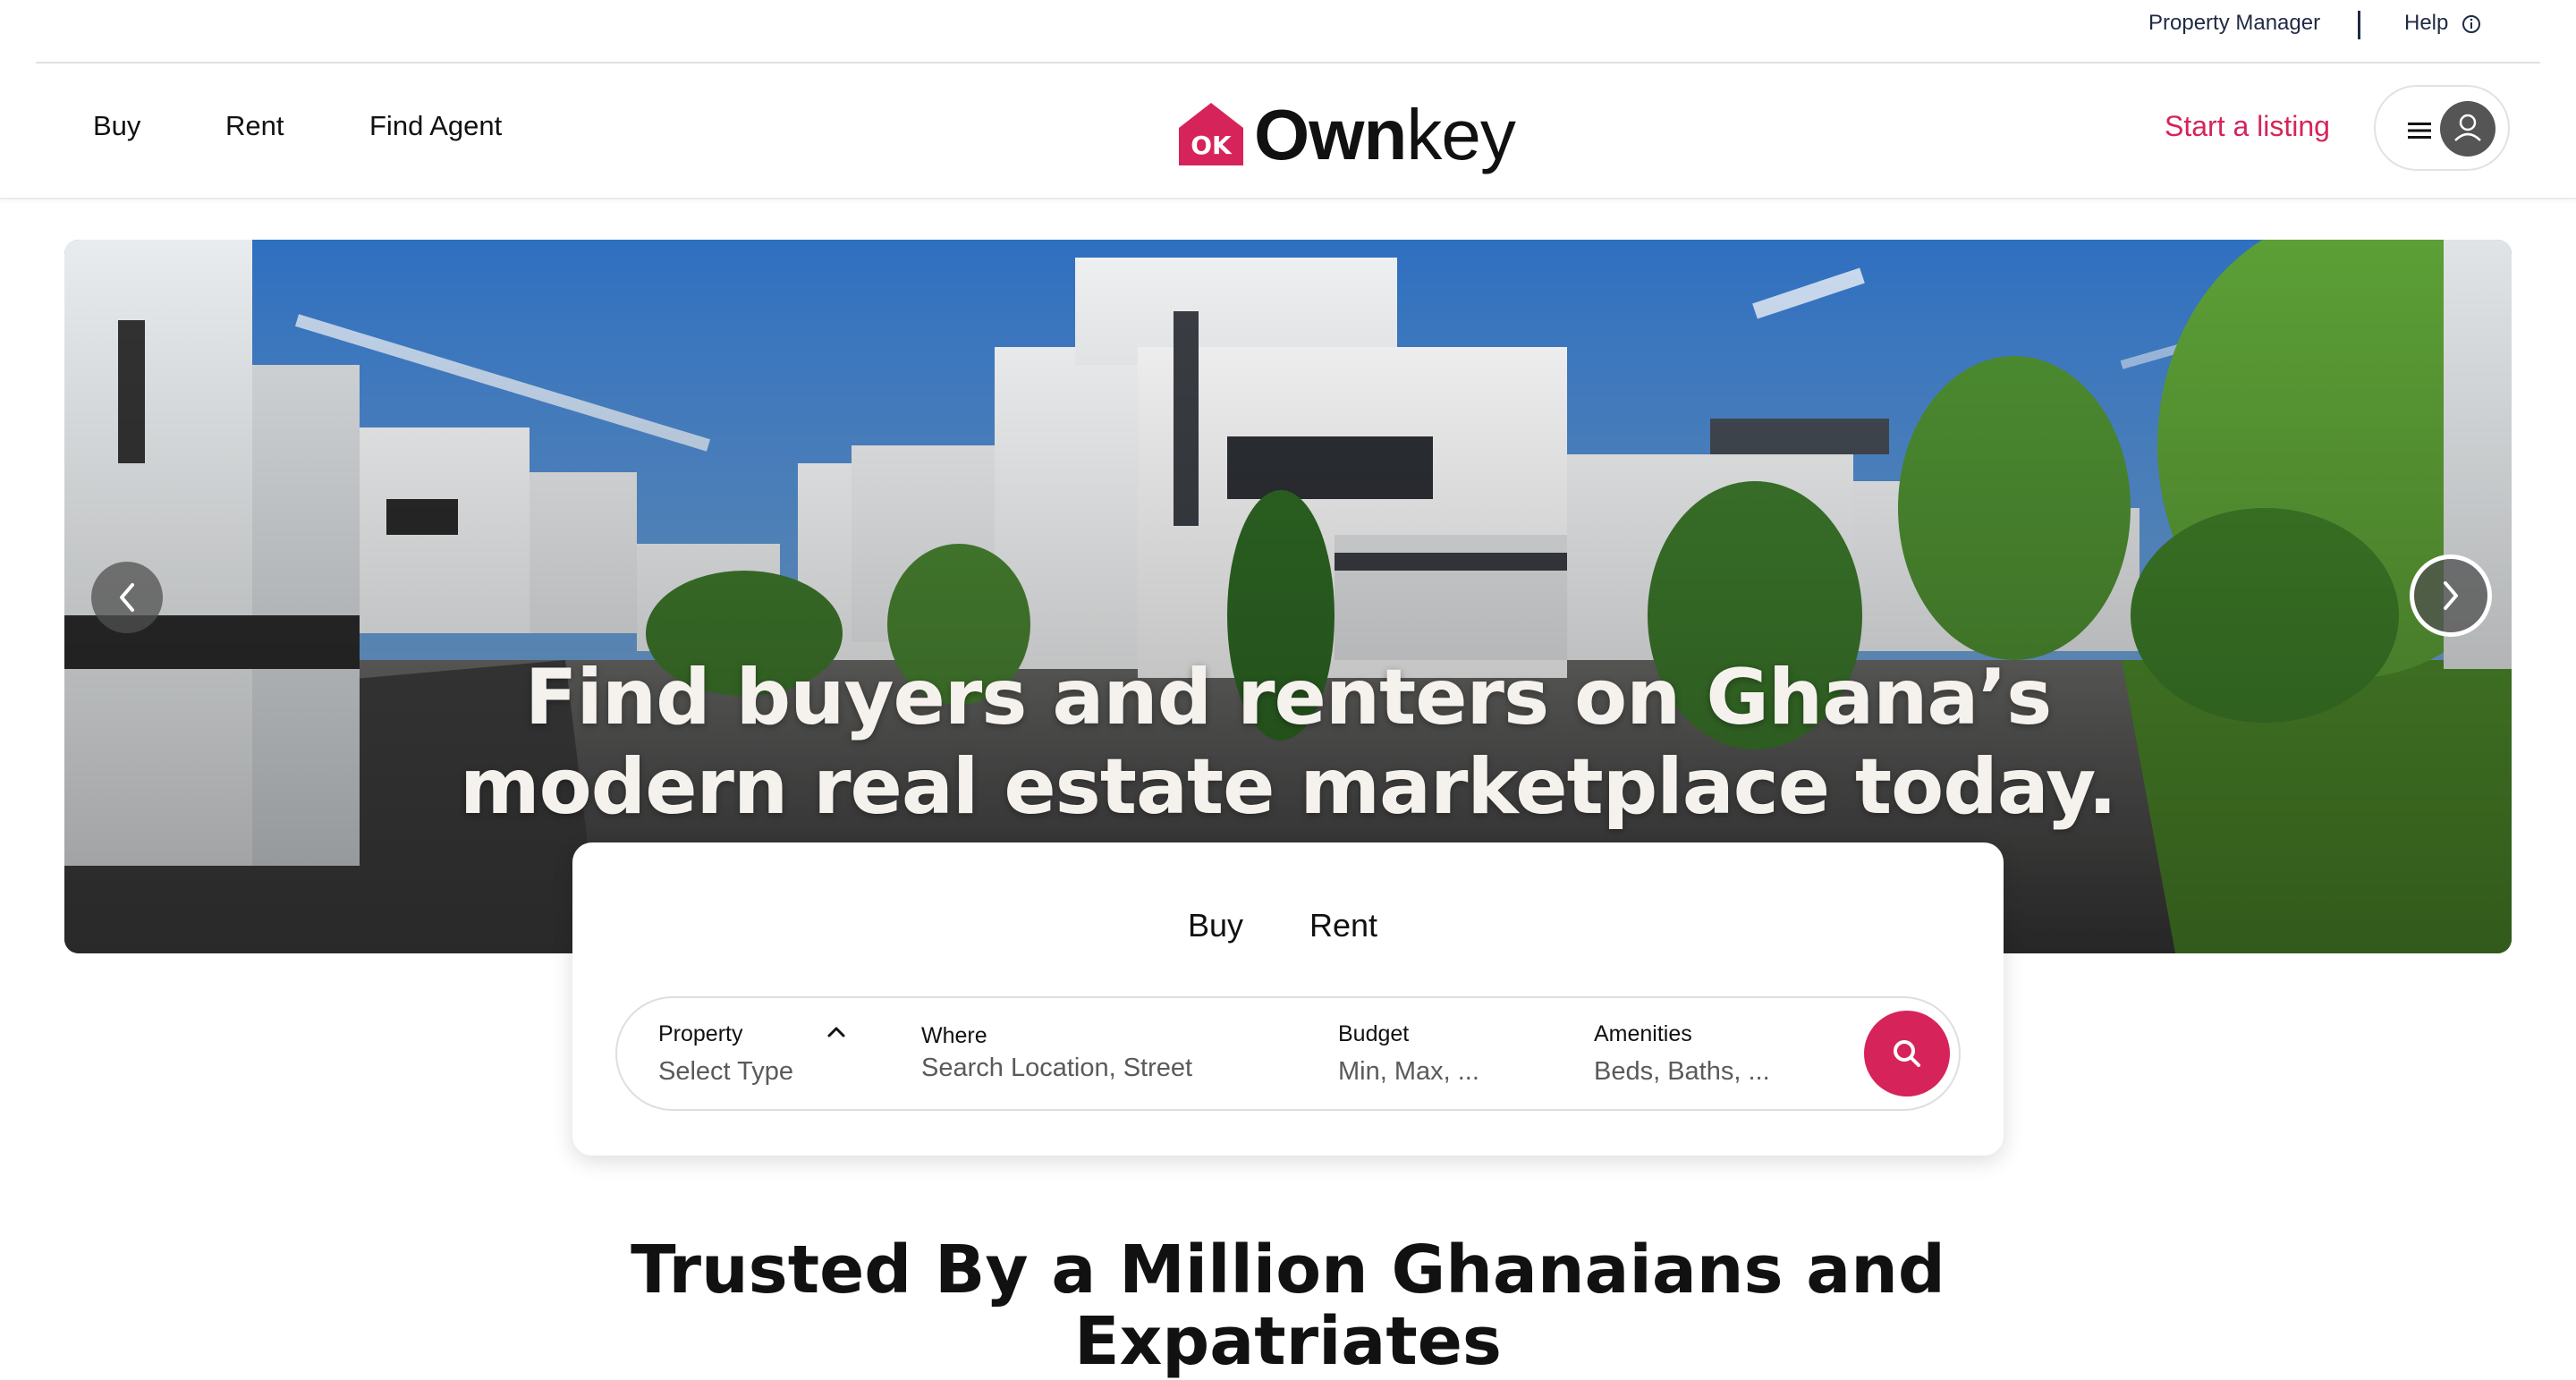 This screenshot has width=2576, height=1380. Describe the element at coordinates (1212, 145) in the screenshot. I see `logo-badge: OK` at that location.